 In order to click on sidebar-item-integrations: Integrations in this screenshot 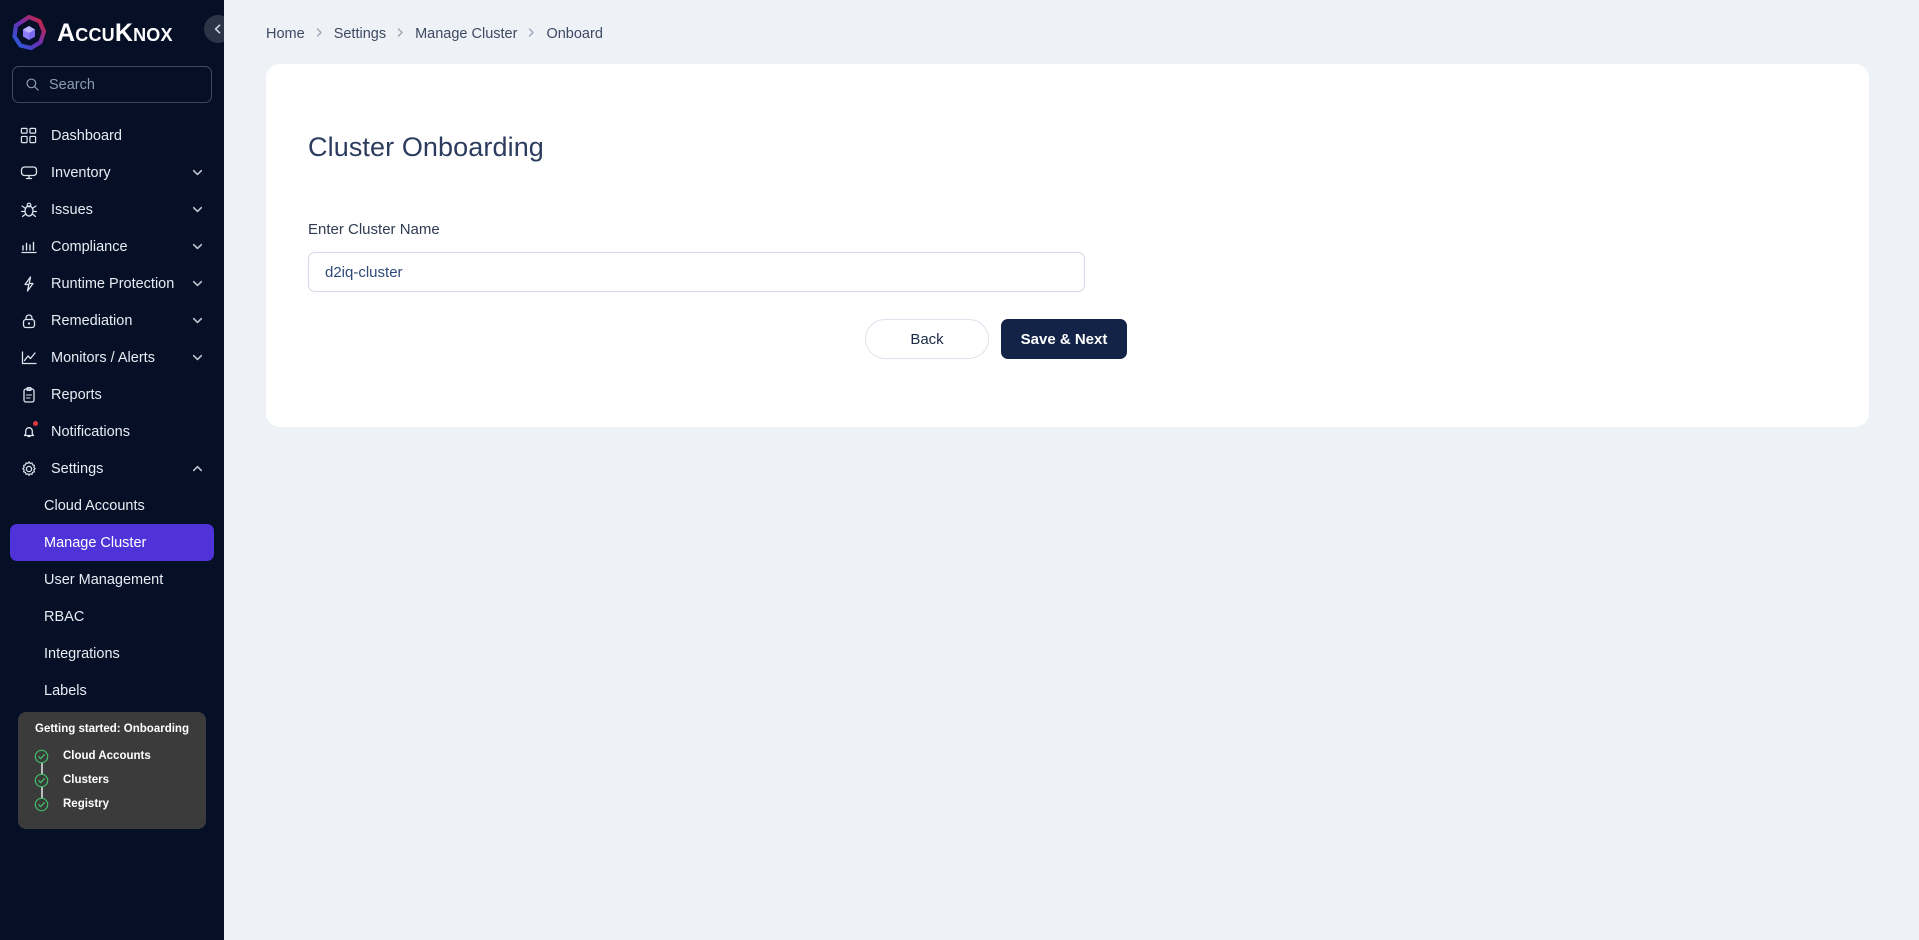, I will do `click(112, 653)`.